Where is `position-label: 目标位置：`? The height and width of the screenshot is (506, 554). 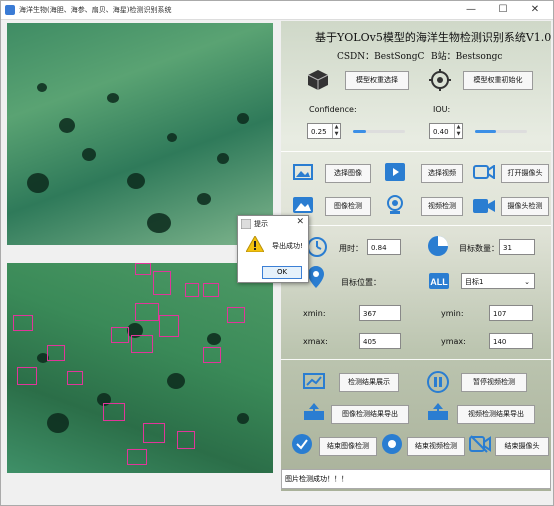
position-label: 目标位置： is located at coordinates (361, 282).